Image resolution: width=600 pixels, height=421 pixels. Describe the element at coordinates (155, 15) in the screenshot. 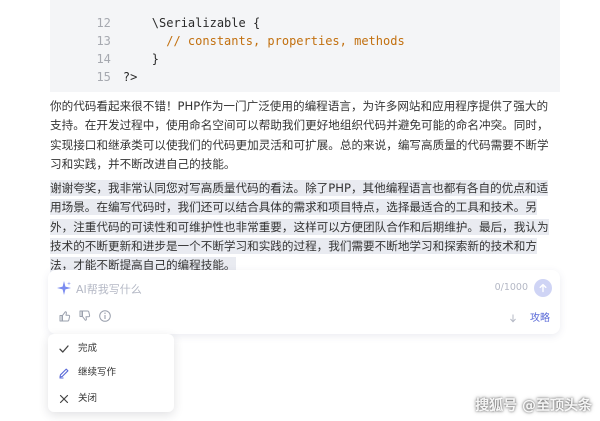

I see `code-line: 12 \Serializable {` at that location.